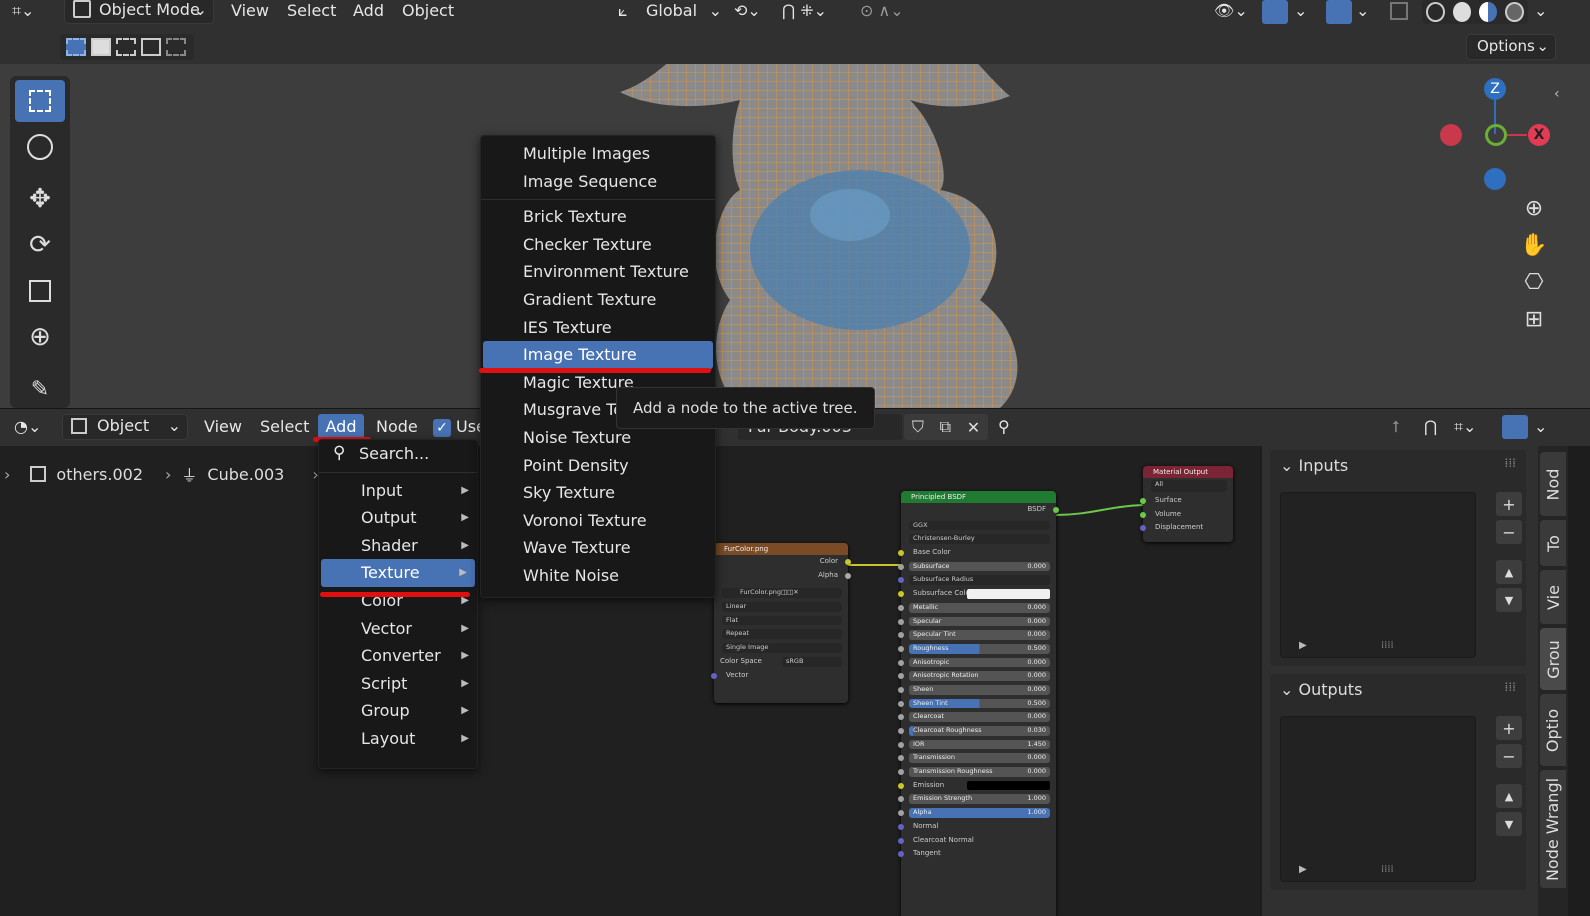  What do you see at coordinates (782, 593) in the screenshot?
I see `image-selector: FurColor.png◫◫✕` at bounding box center [782, 593].